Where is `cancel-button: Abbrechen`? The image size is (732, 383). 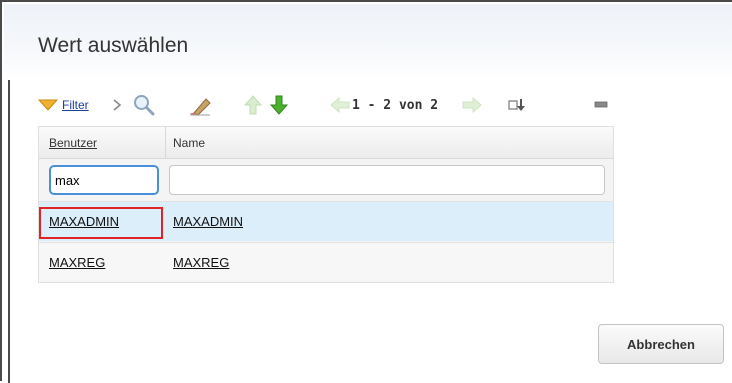
cancel-button: Abbrechen is located at coordinates (661, 344).